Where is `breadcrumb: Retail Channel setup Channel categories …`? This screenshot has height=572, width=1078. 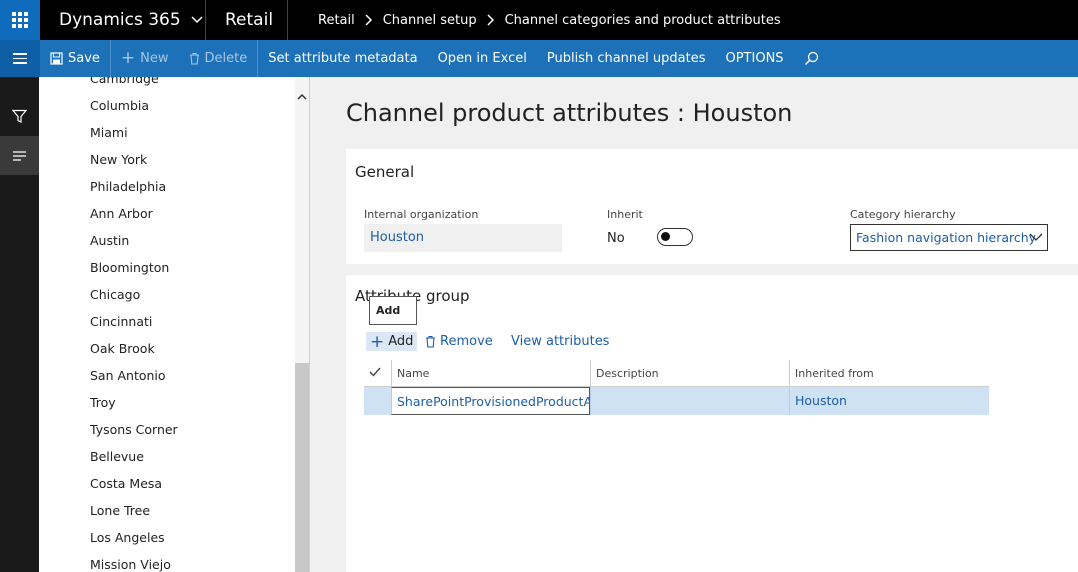 breadcrumb: Retail Channel setup Channel categories … is located at coordinates (534, 20).